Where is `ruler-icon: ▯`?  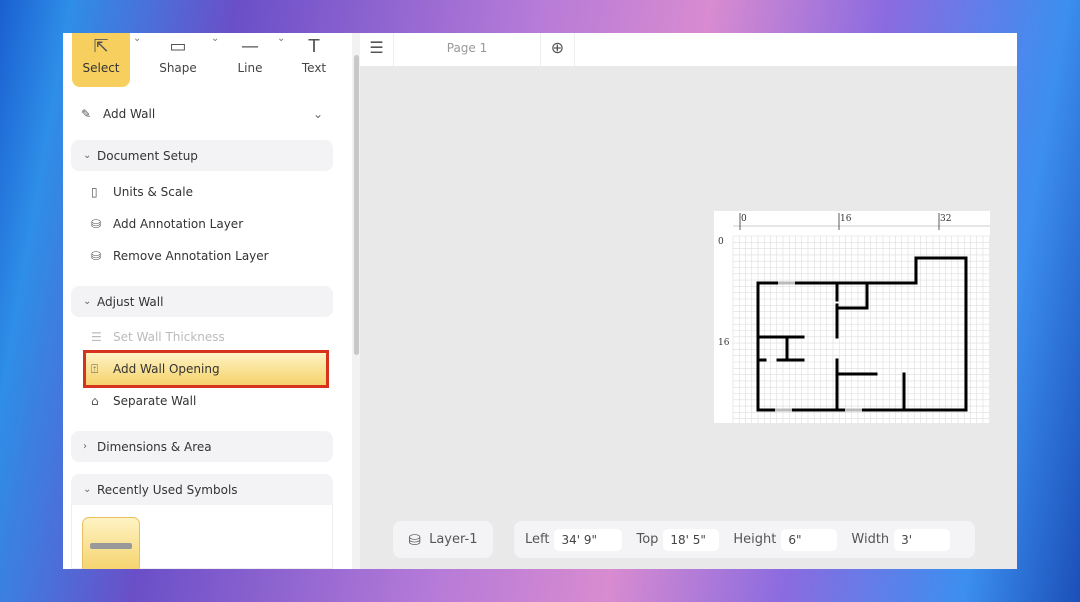
ruler-icon: ▯ is located at coordinates (94, 192).